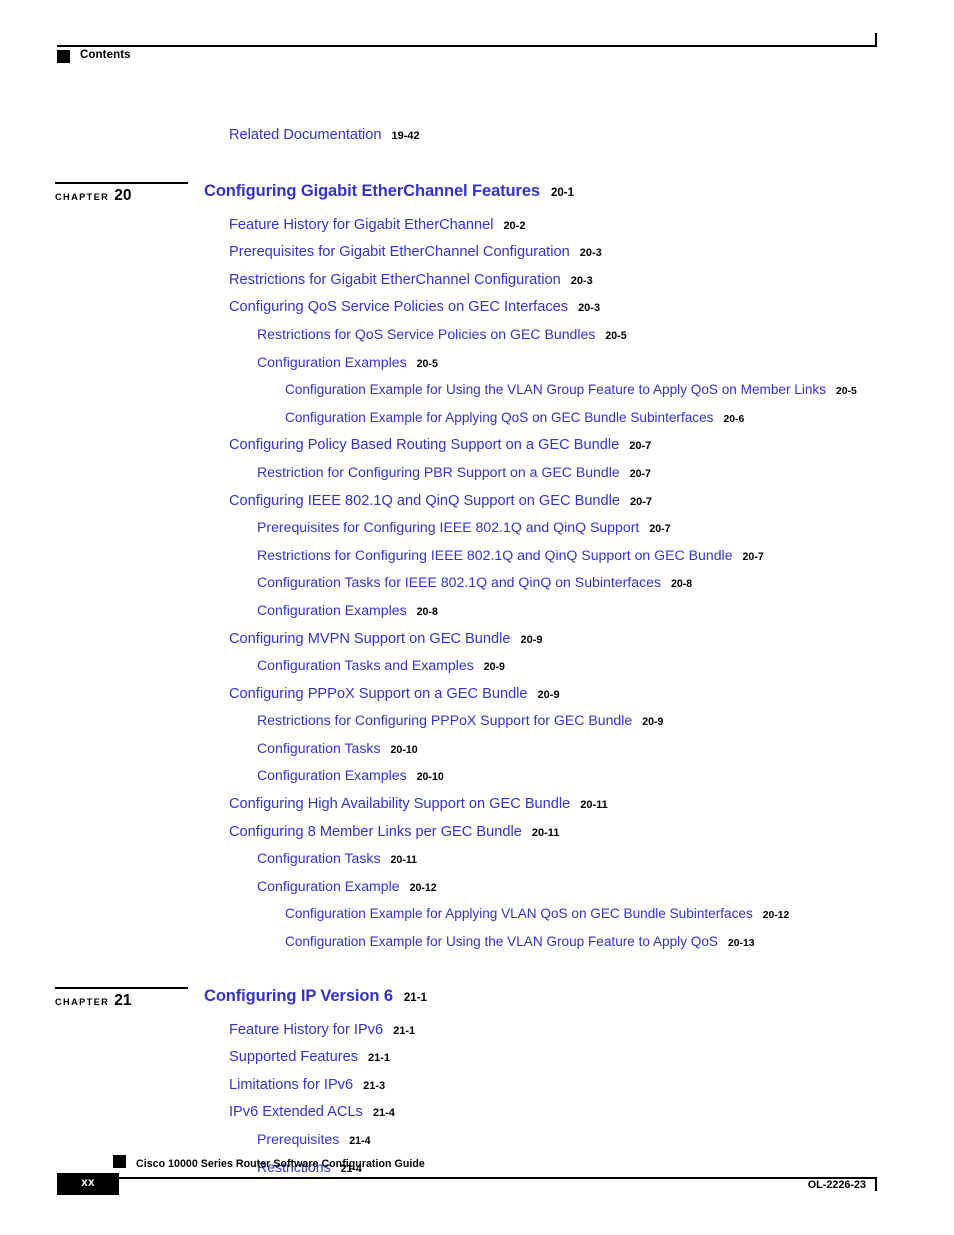 This screenshot has width=954, height=1235. I want to click on toc-entry-label: Limitations for IPv6, so click(291, 1084).